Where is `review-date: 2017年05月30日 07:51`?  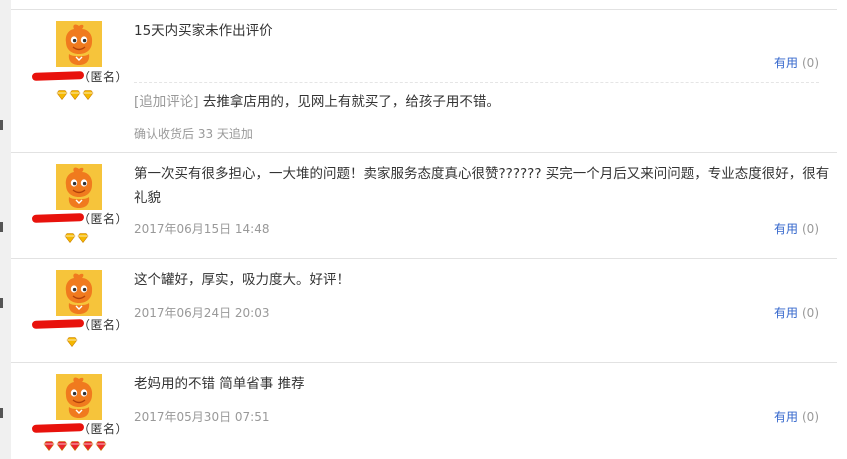 review-date: 2017年05月30日 07:51 is located at coordinates (202, 417).